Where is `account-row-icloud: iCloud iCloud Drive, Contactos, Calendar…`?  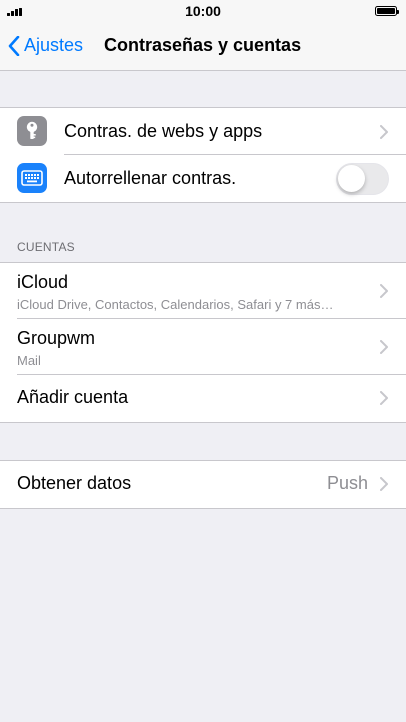 account-row-icloud: iCloud iCloud Drive, Contactos, Calendar… is located at coordinates (203, 291).